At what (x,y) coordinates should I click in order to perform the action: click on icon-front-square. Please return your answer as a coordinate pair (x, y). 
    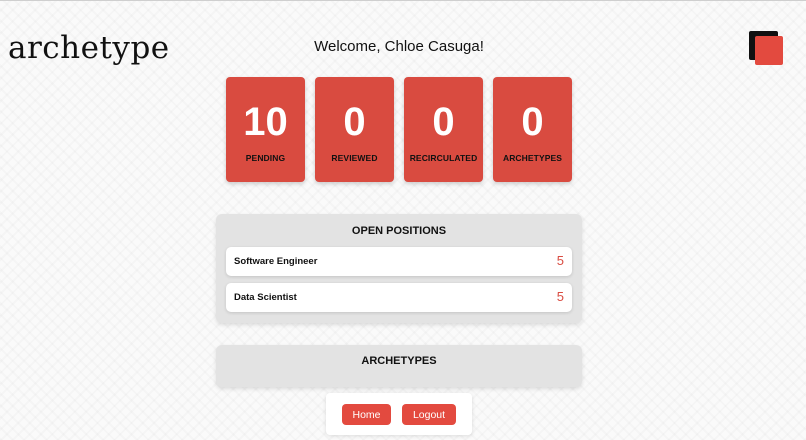
    Looking at the image, I should click on (769, 50).